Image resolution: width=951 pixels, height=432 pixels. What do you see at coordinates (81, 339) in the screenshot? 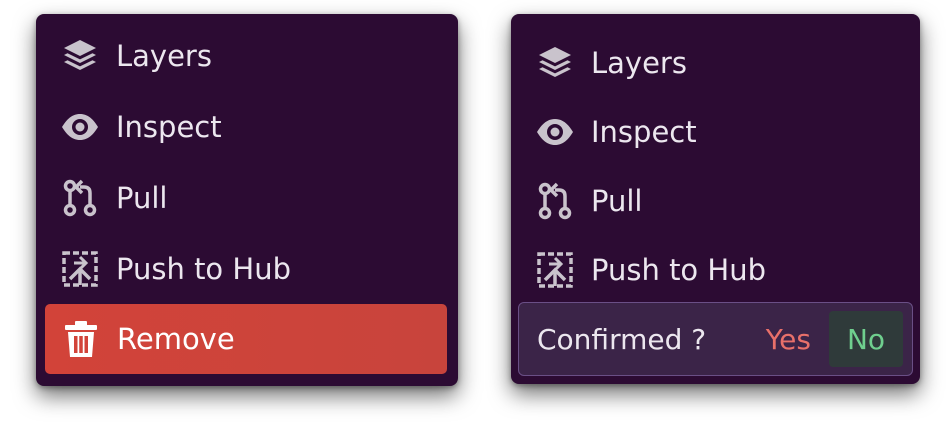
I see `trash-icon` at bounding box center [81, 339].